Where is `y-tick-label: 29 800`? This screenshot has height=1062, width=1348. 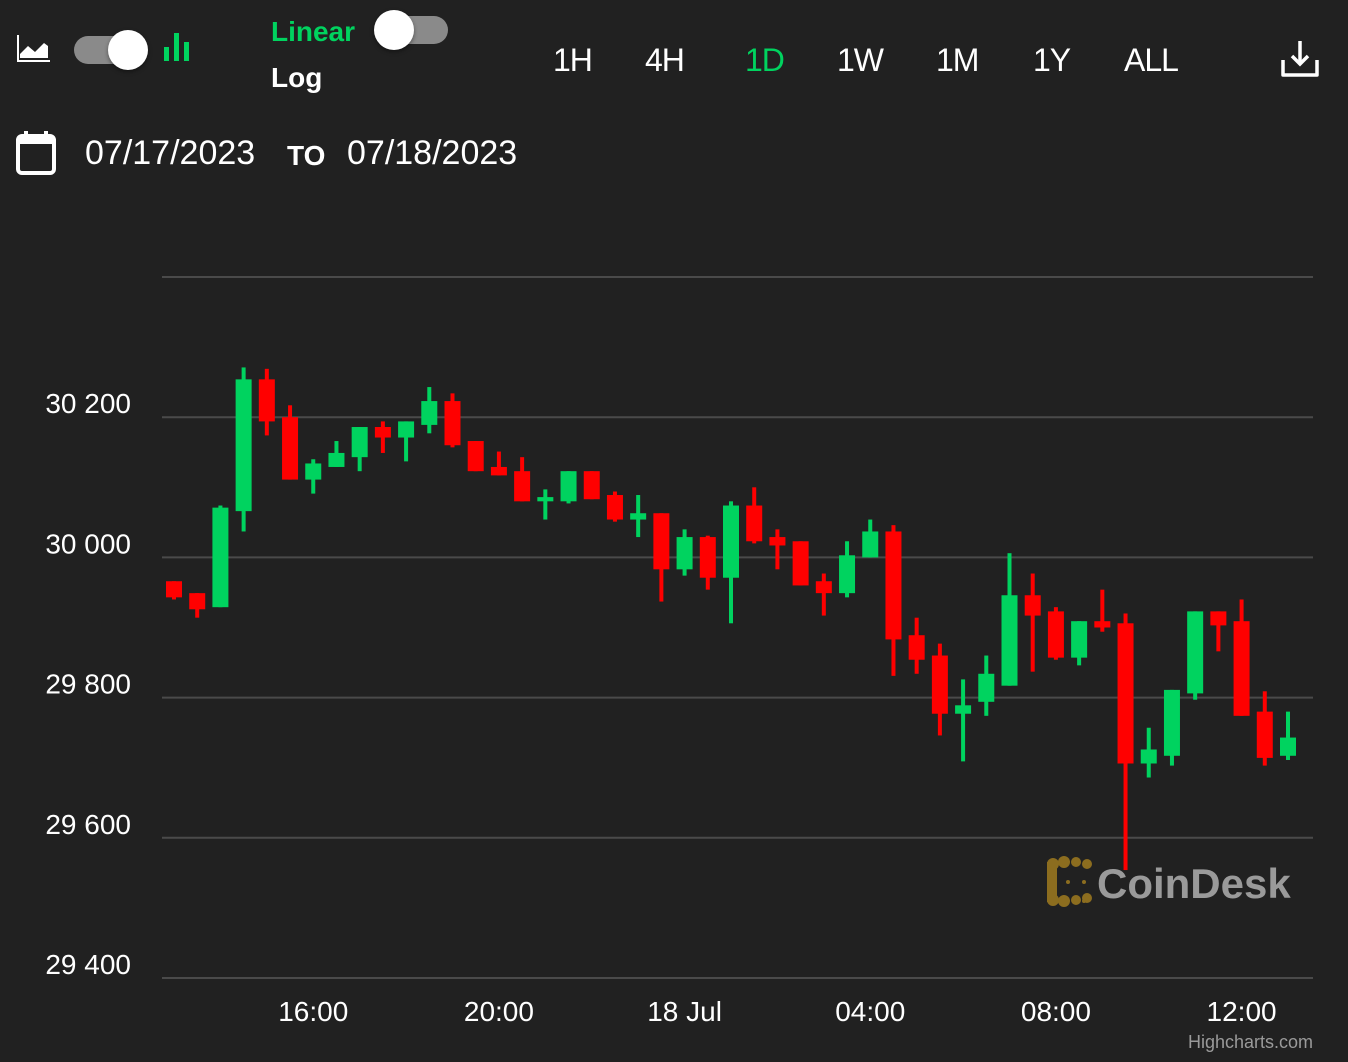 y-tick-label: 29 800 is located at coordinates (88, 684).